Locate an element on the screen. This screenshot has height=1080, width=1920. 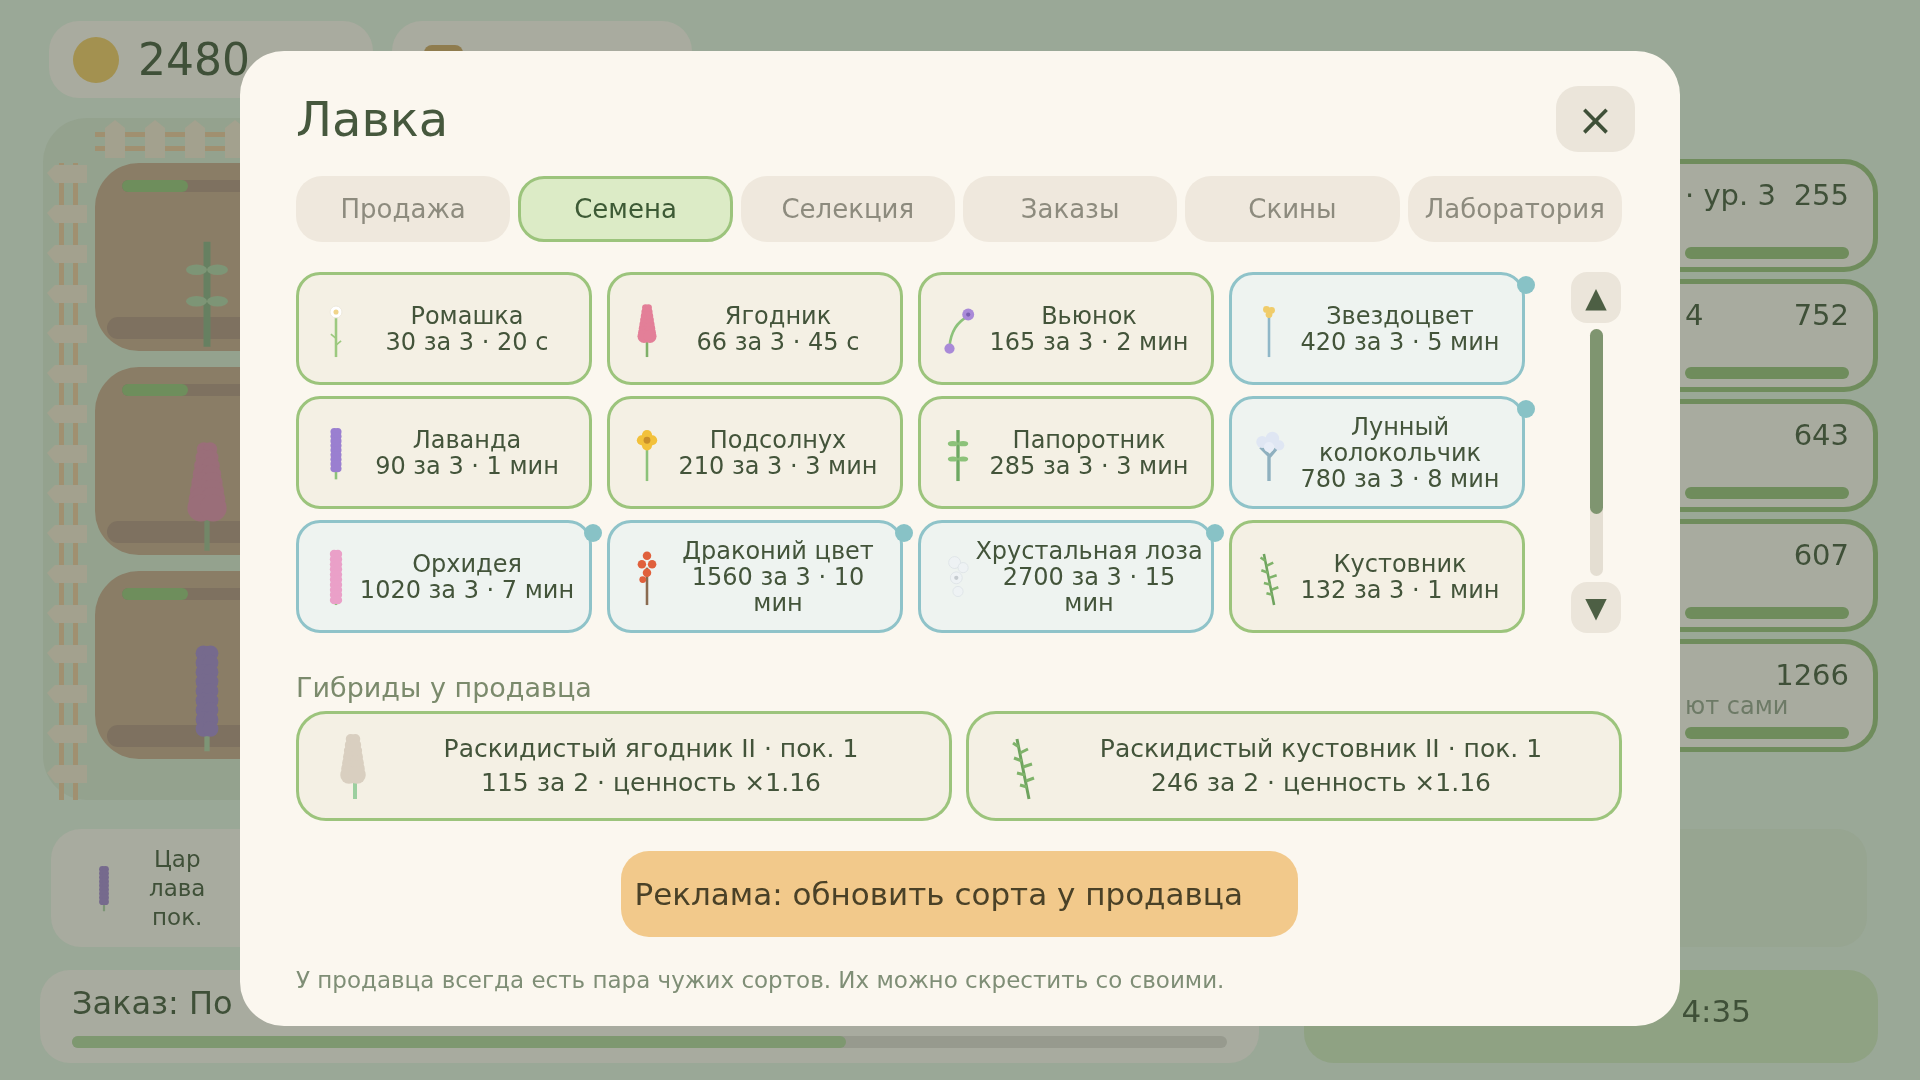
seed-stats: 1560 за 3 · 10 мин is located at coordinates (778, 589).